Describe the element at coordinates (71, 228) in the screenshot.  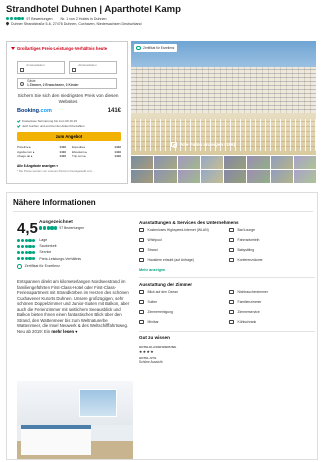
I see `score-reviews-link: 97 Bewertungen` at that location.